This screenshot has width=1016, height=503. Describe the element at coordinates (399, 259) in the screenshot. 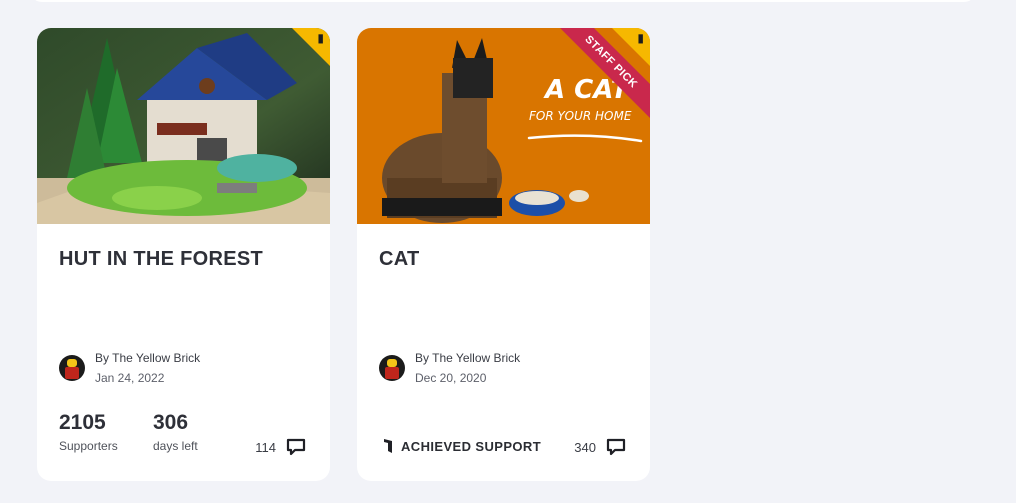

I see `project-title: CAT` at that location.